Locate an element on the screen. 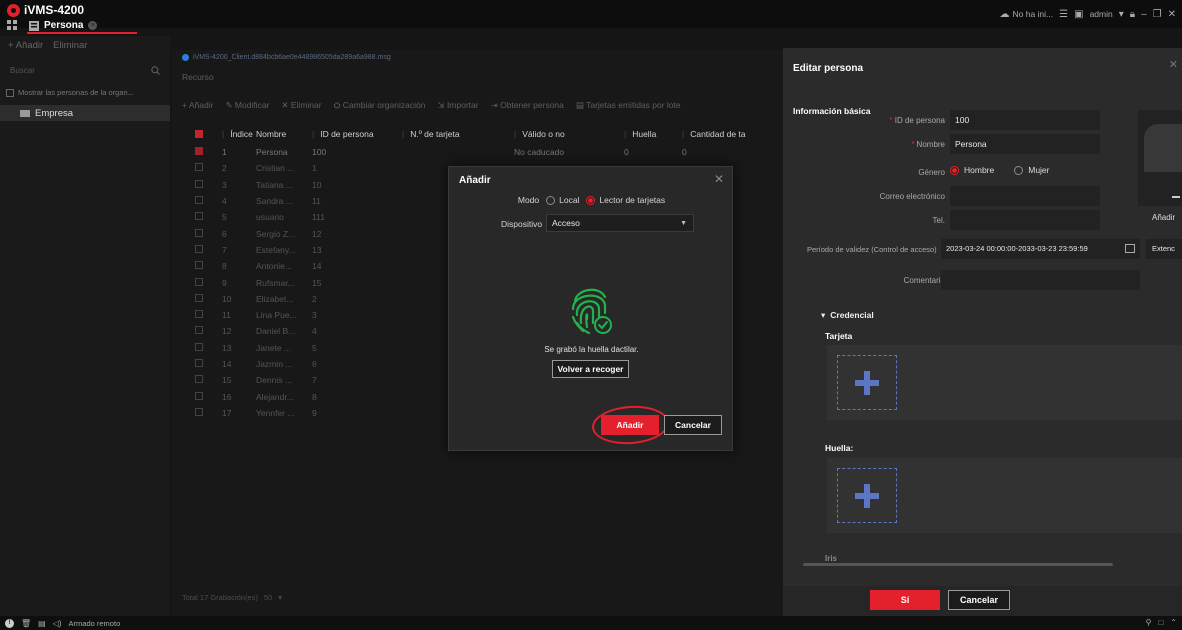  collapse-icon: ⌃ is located at coordinates (1173, 622).